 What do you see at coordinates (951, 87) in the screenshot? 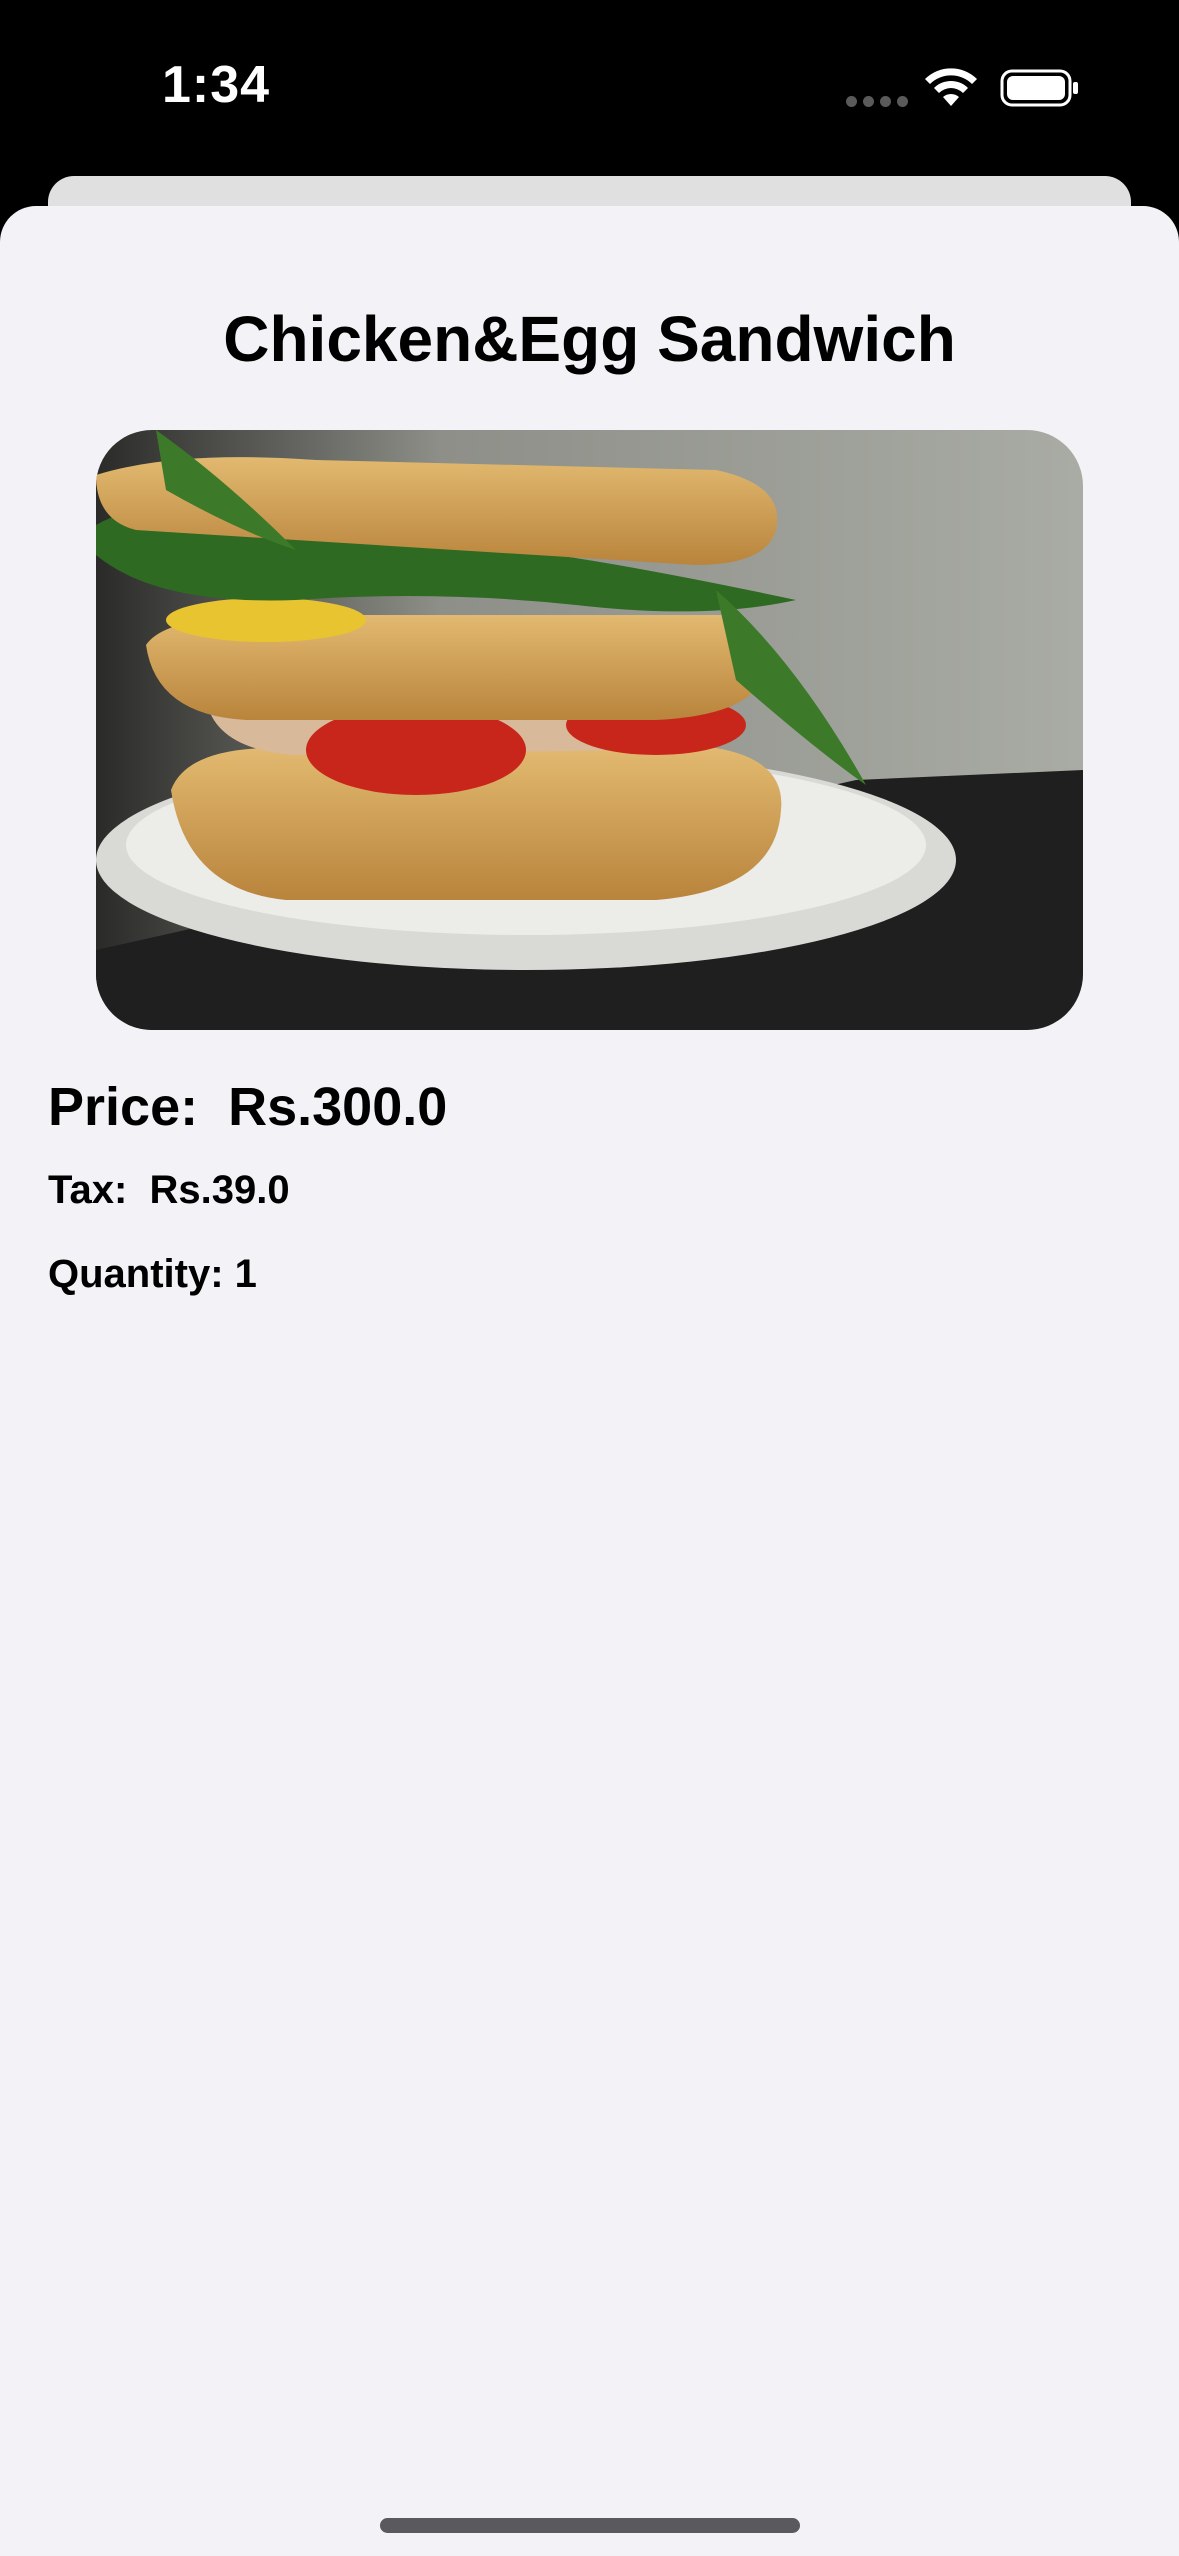
I see `wifi-icon` at bounding box center [951, 87].